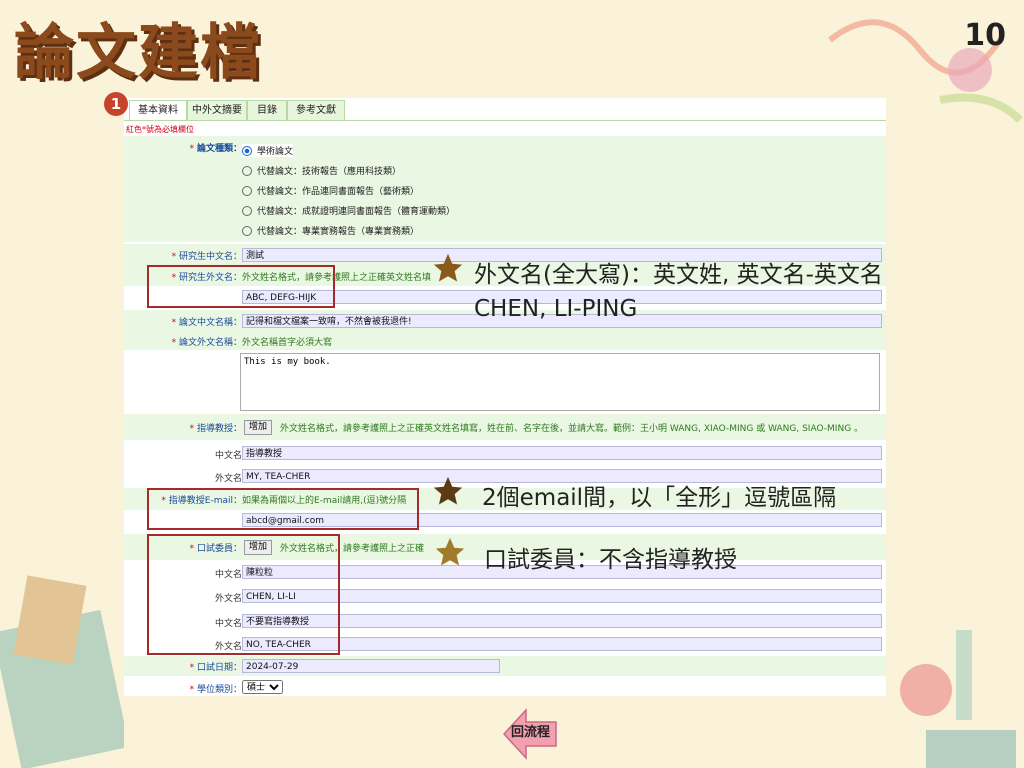 The image size is (1024, 768). What do you see at coordinates (678, 275) in the screenshot?
I see `callout-name-format: 外文名(全大寫)：英文姓, 英文名-英文名` at bounding box center [678, 275].